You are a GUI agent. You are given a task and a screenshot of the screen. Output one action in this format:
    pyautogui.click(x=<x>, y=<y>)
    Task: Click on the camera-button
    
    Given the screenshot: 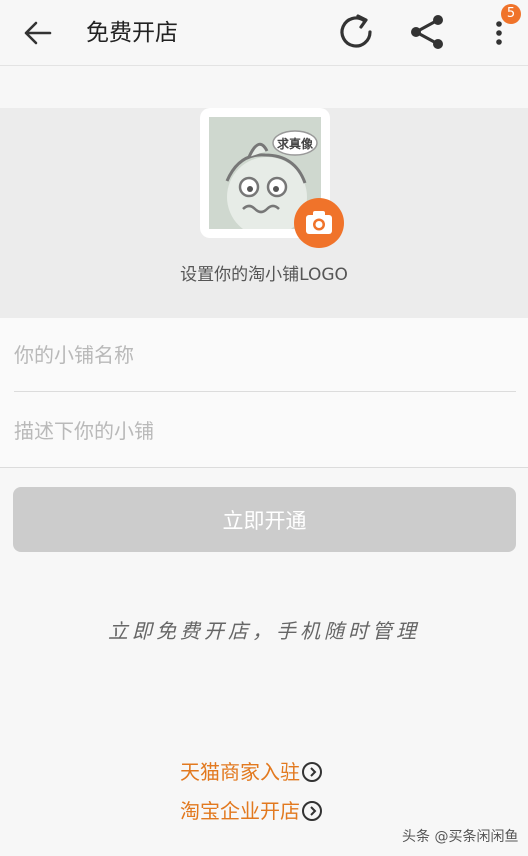 What is the action you would take?
    pyautogui.click(x=319, y=223)
    